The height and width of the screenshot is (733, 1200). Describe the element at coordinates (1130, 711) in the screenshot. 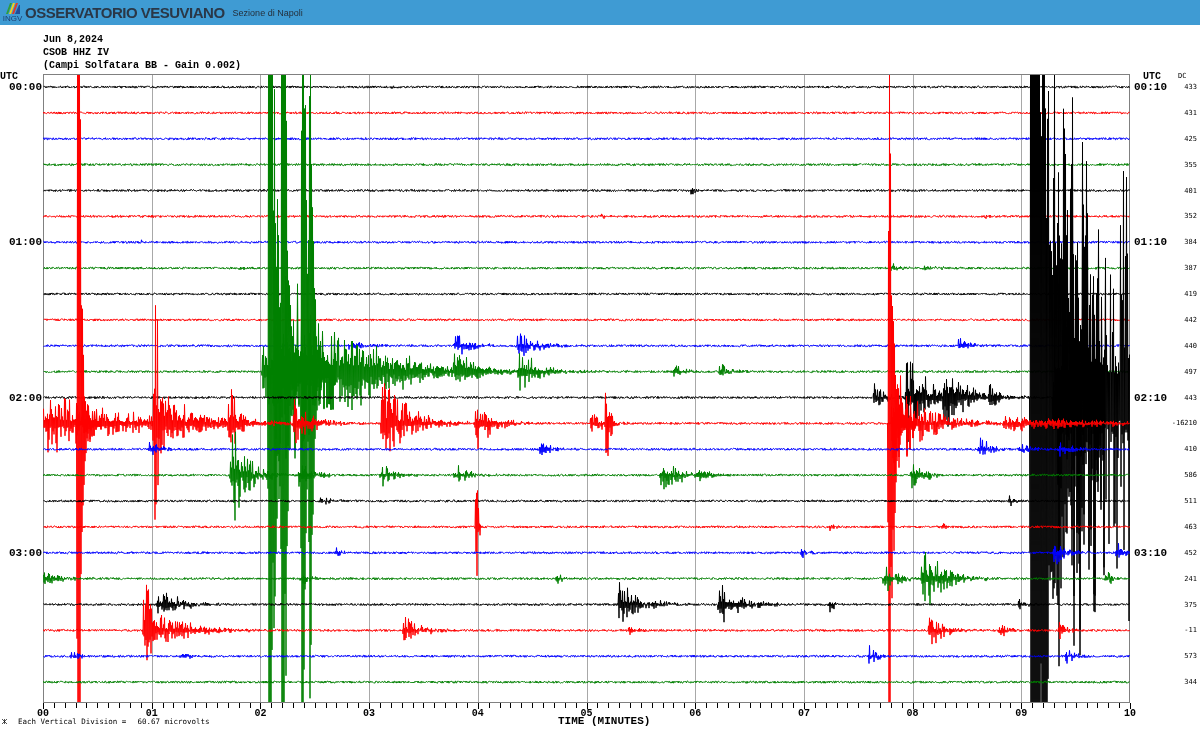

I see `tick-label: 10` at that location.